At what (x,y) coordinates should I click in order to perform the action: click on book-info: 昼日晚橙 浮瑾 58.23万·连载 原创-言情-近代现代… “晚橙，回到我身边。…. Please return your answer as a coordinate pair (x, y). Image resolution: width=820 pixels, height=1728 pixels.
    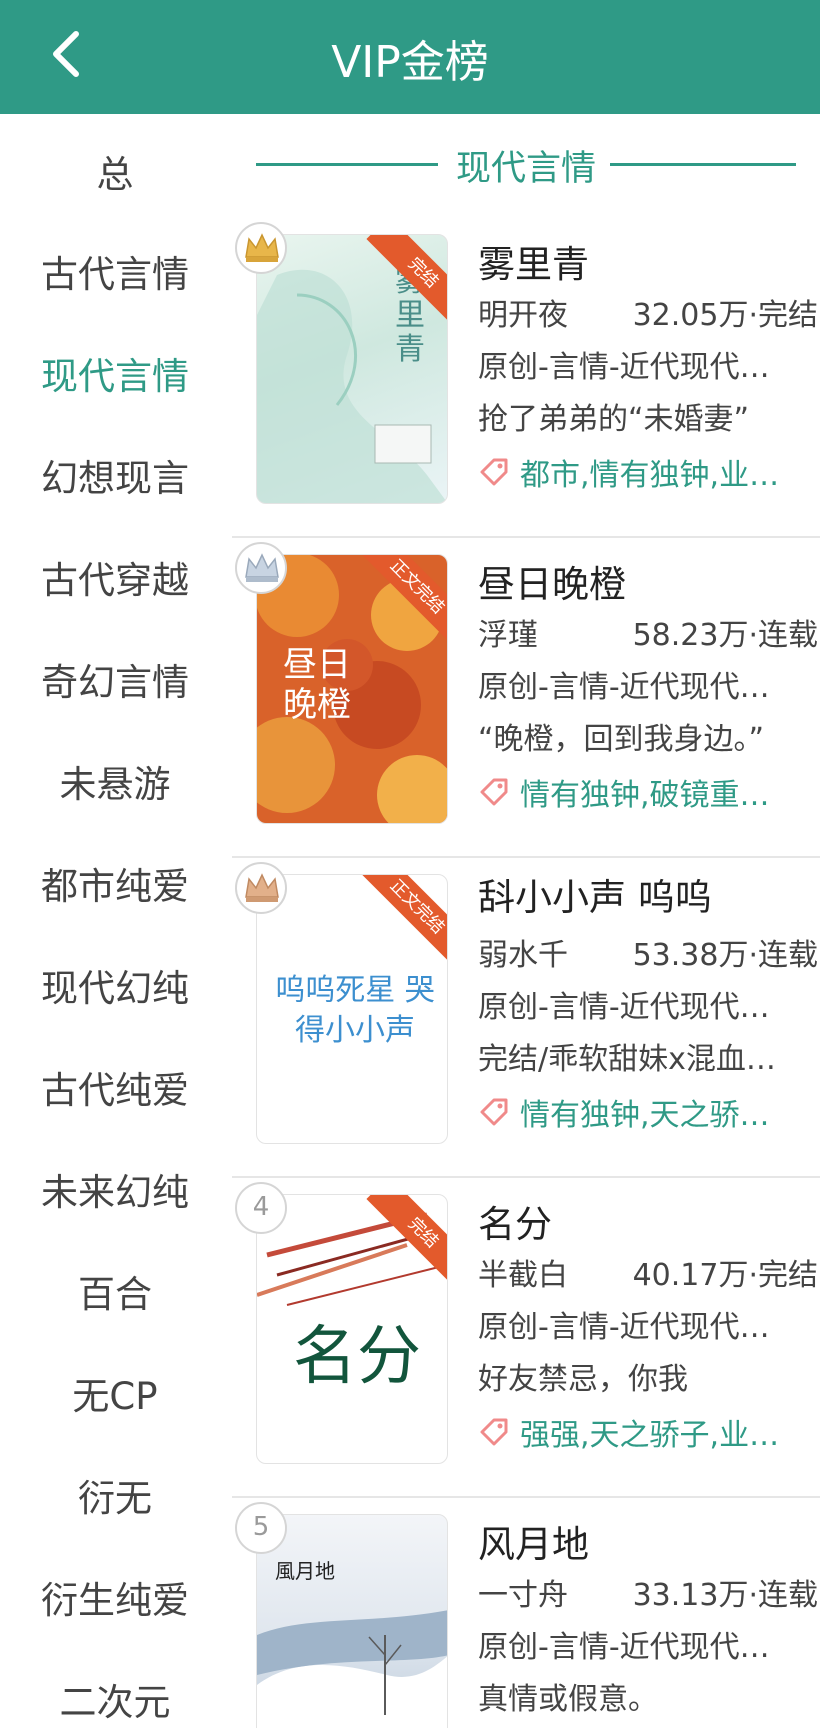
    Looking at the image, I should click on (648, 686).